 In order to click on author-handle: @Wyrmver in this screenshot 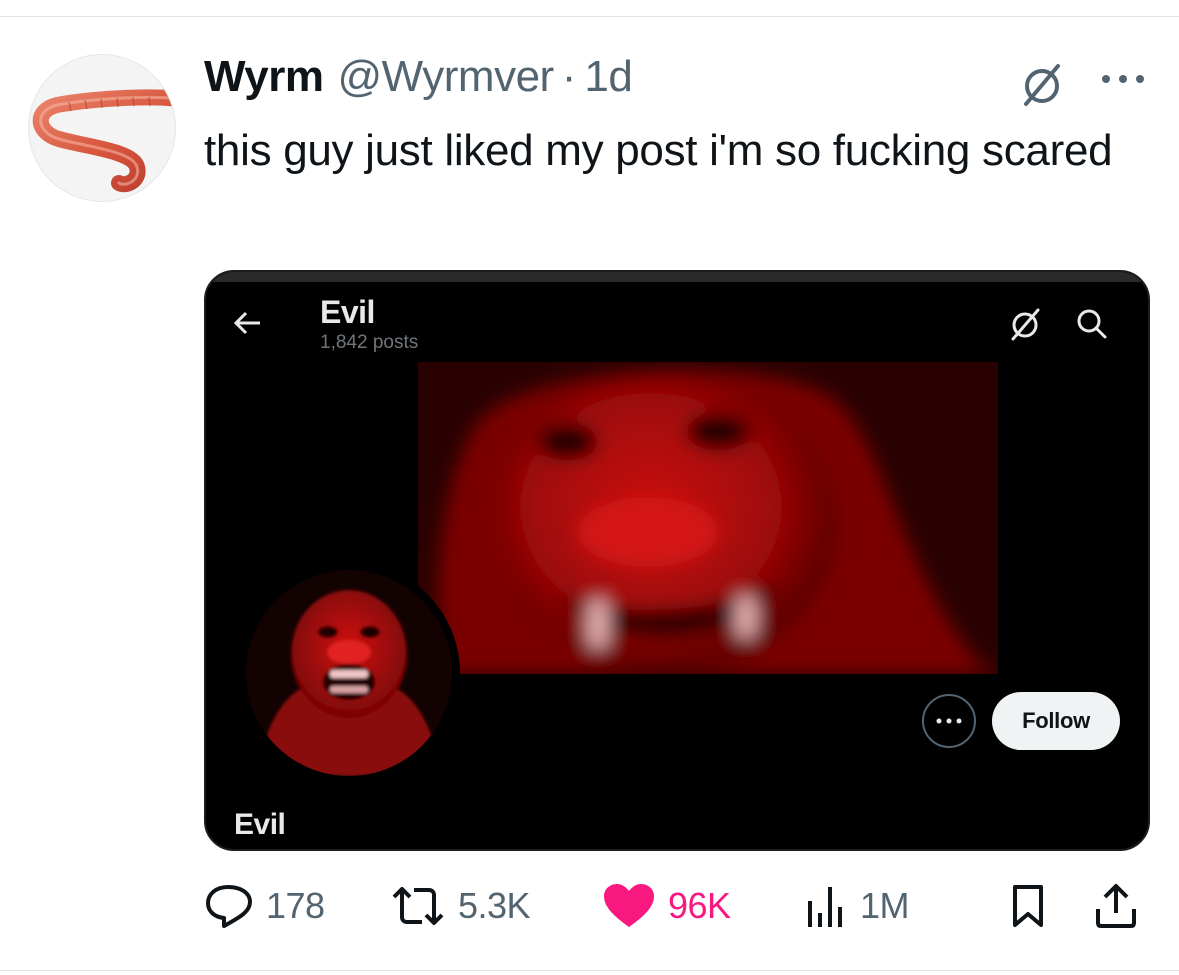, I will do `click(445, 77)`.